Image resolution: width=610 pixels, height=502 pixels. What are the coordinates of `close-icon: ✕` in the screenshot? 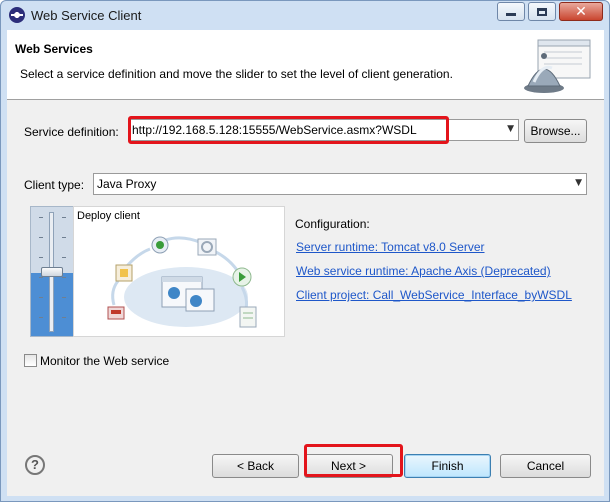 It's located at (581, 11).